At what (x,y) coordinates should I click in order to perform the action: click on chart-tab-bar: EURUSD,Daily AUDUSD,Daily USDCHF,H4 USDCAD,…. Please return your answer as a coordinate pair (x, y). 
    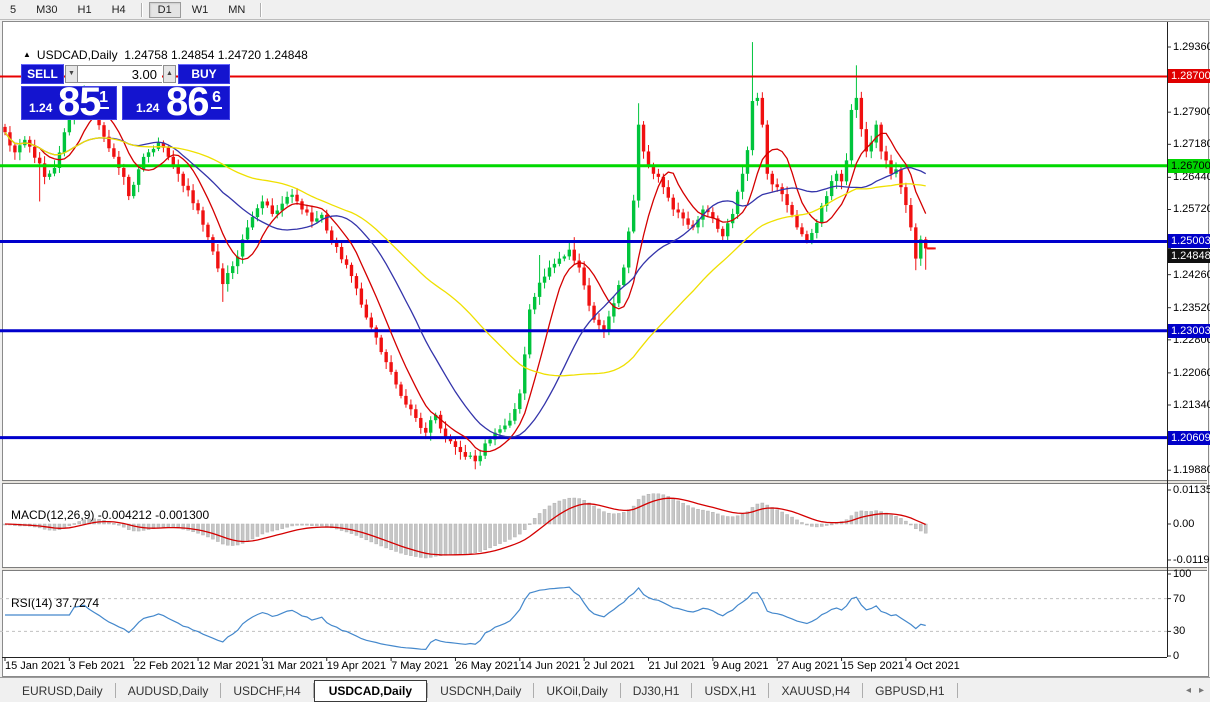
    Looking at the image, I should click on (605, 689).